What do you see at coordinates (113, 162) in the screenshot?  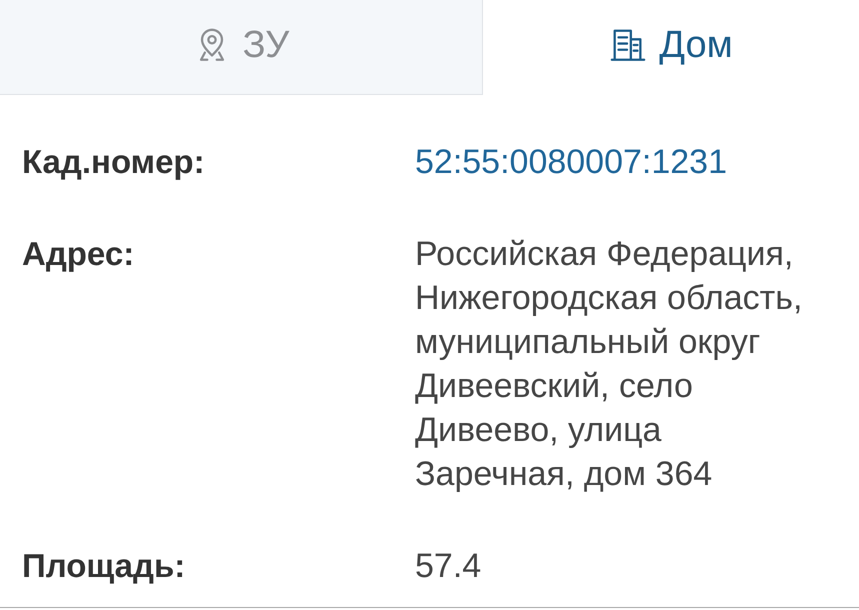 I see `field-label: Кад.номер:` at bounding box center [113, 162].